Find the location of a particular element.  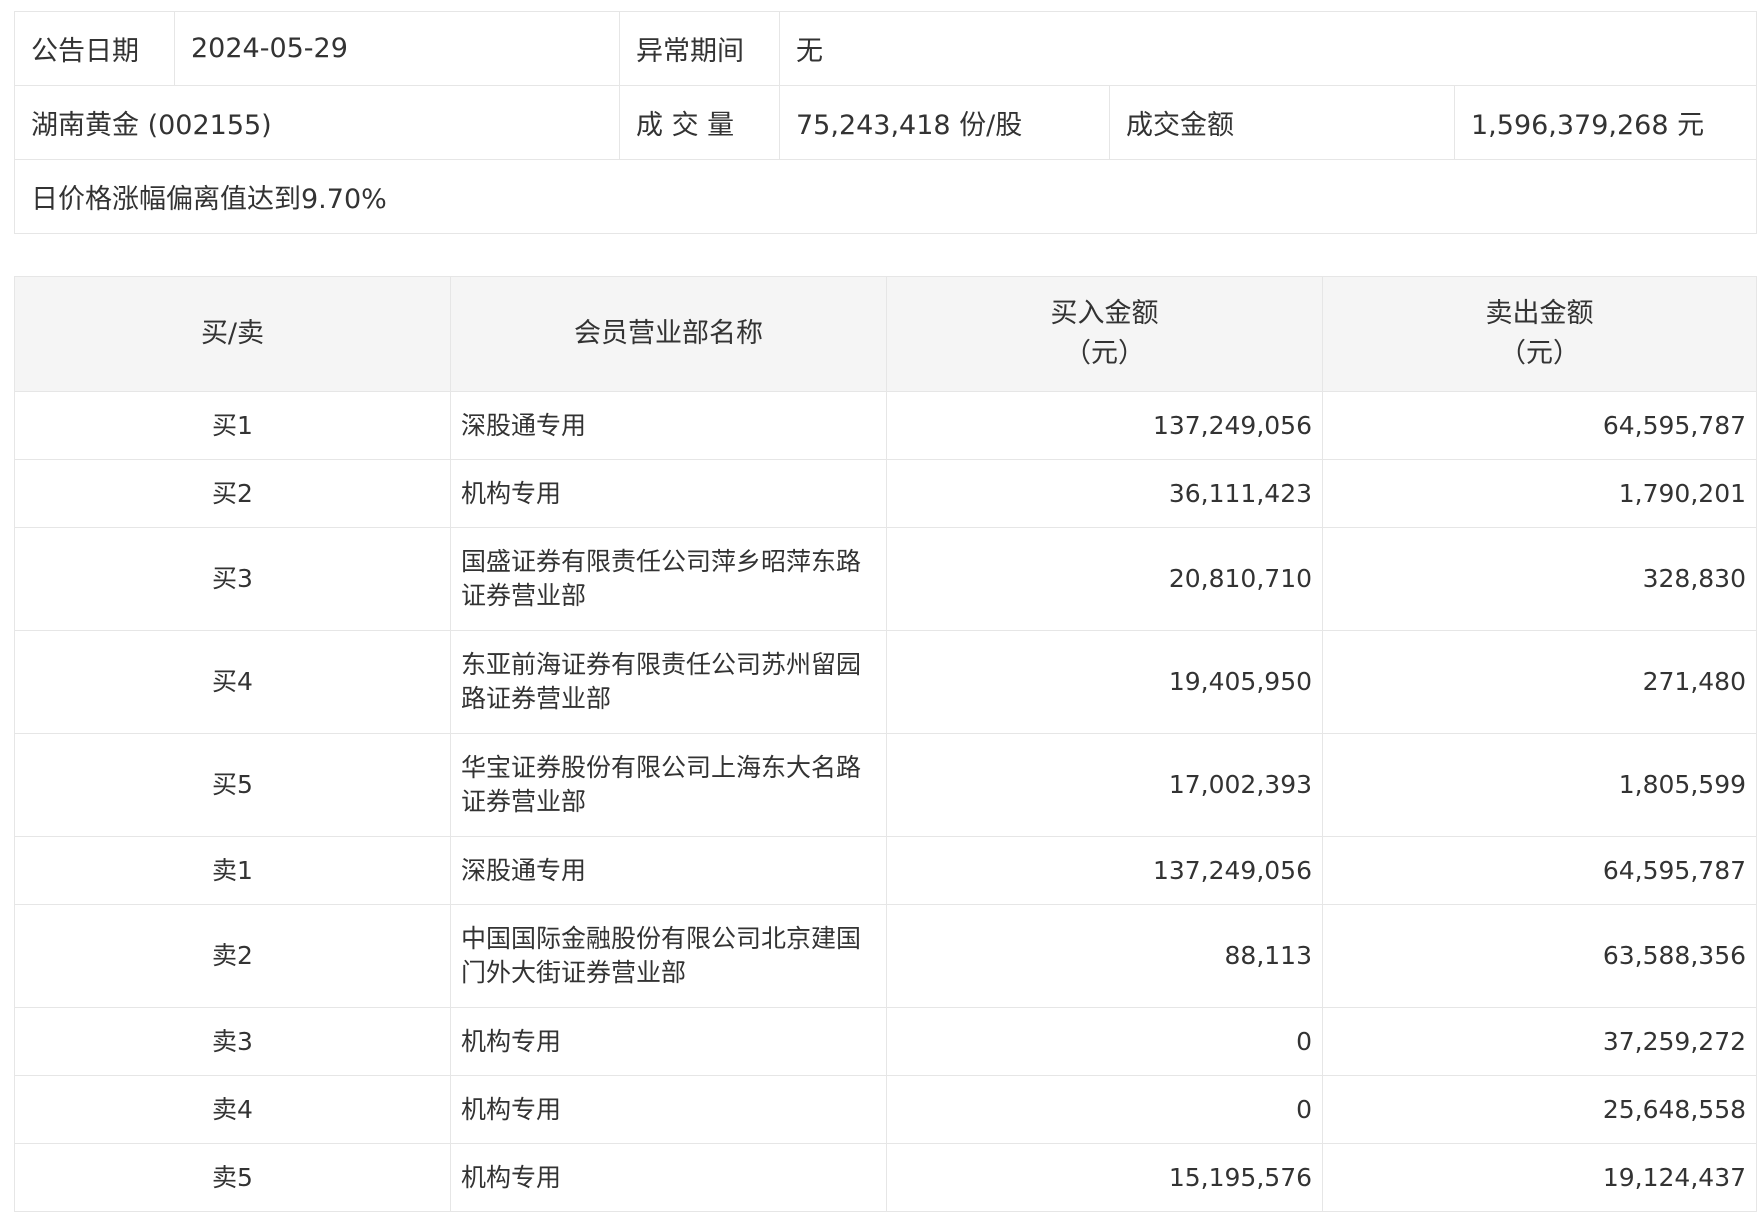

row-buy-amount: 88,113 is located at coordinates (1104, 956).